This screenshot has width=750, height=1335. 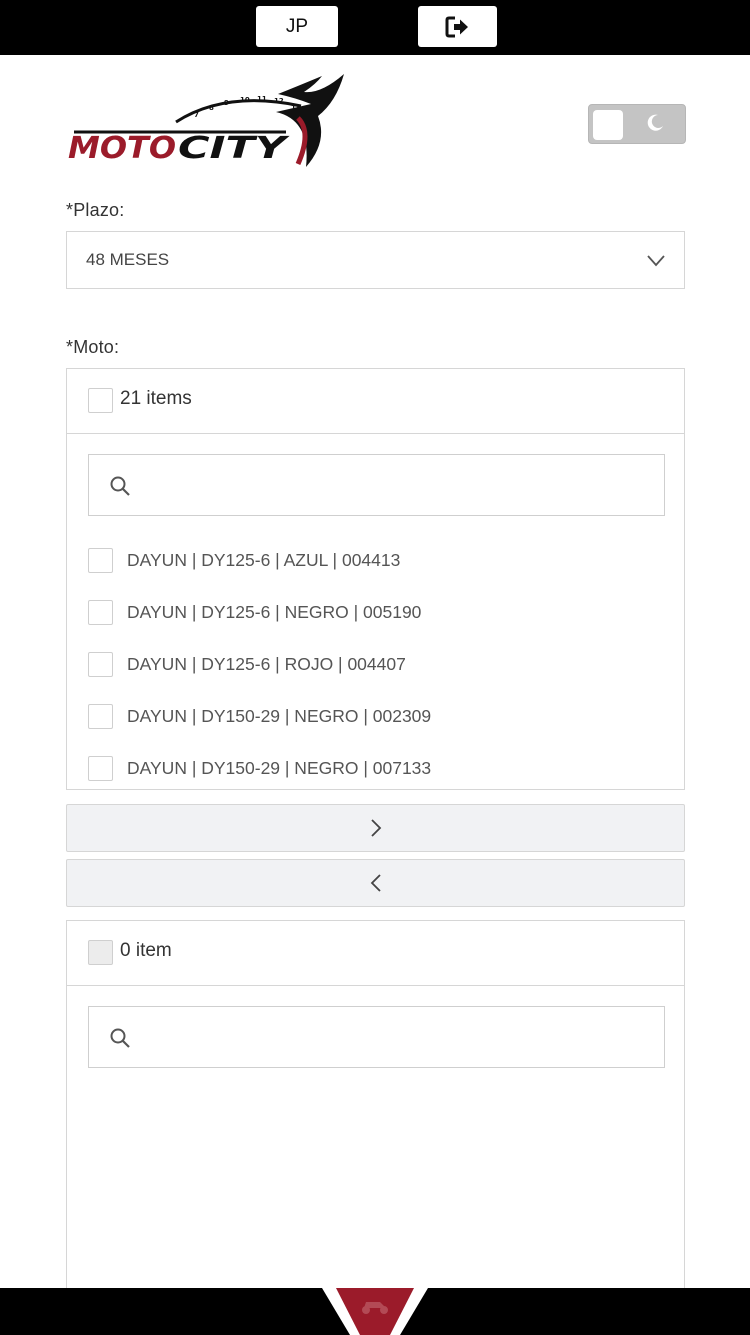 I want to click on svg-text: 9, so click(x=226, y=103).